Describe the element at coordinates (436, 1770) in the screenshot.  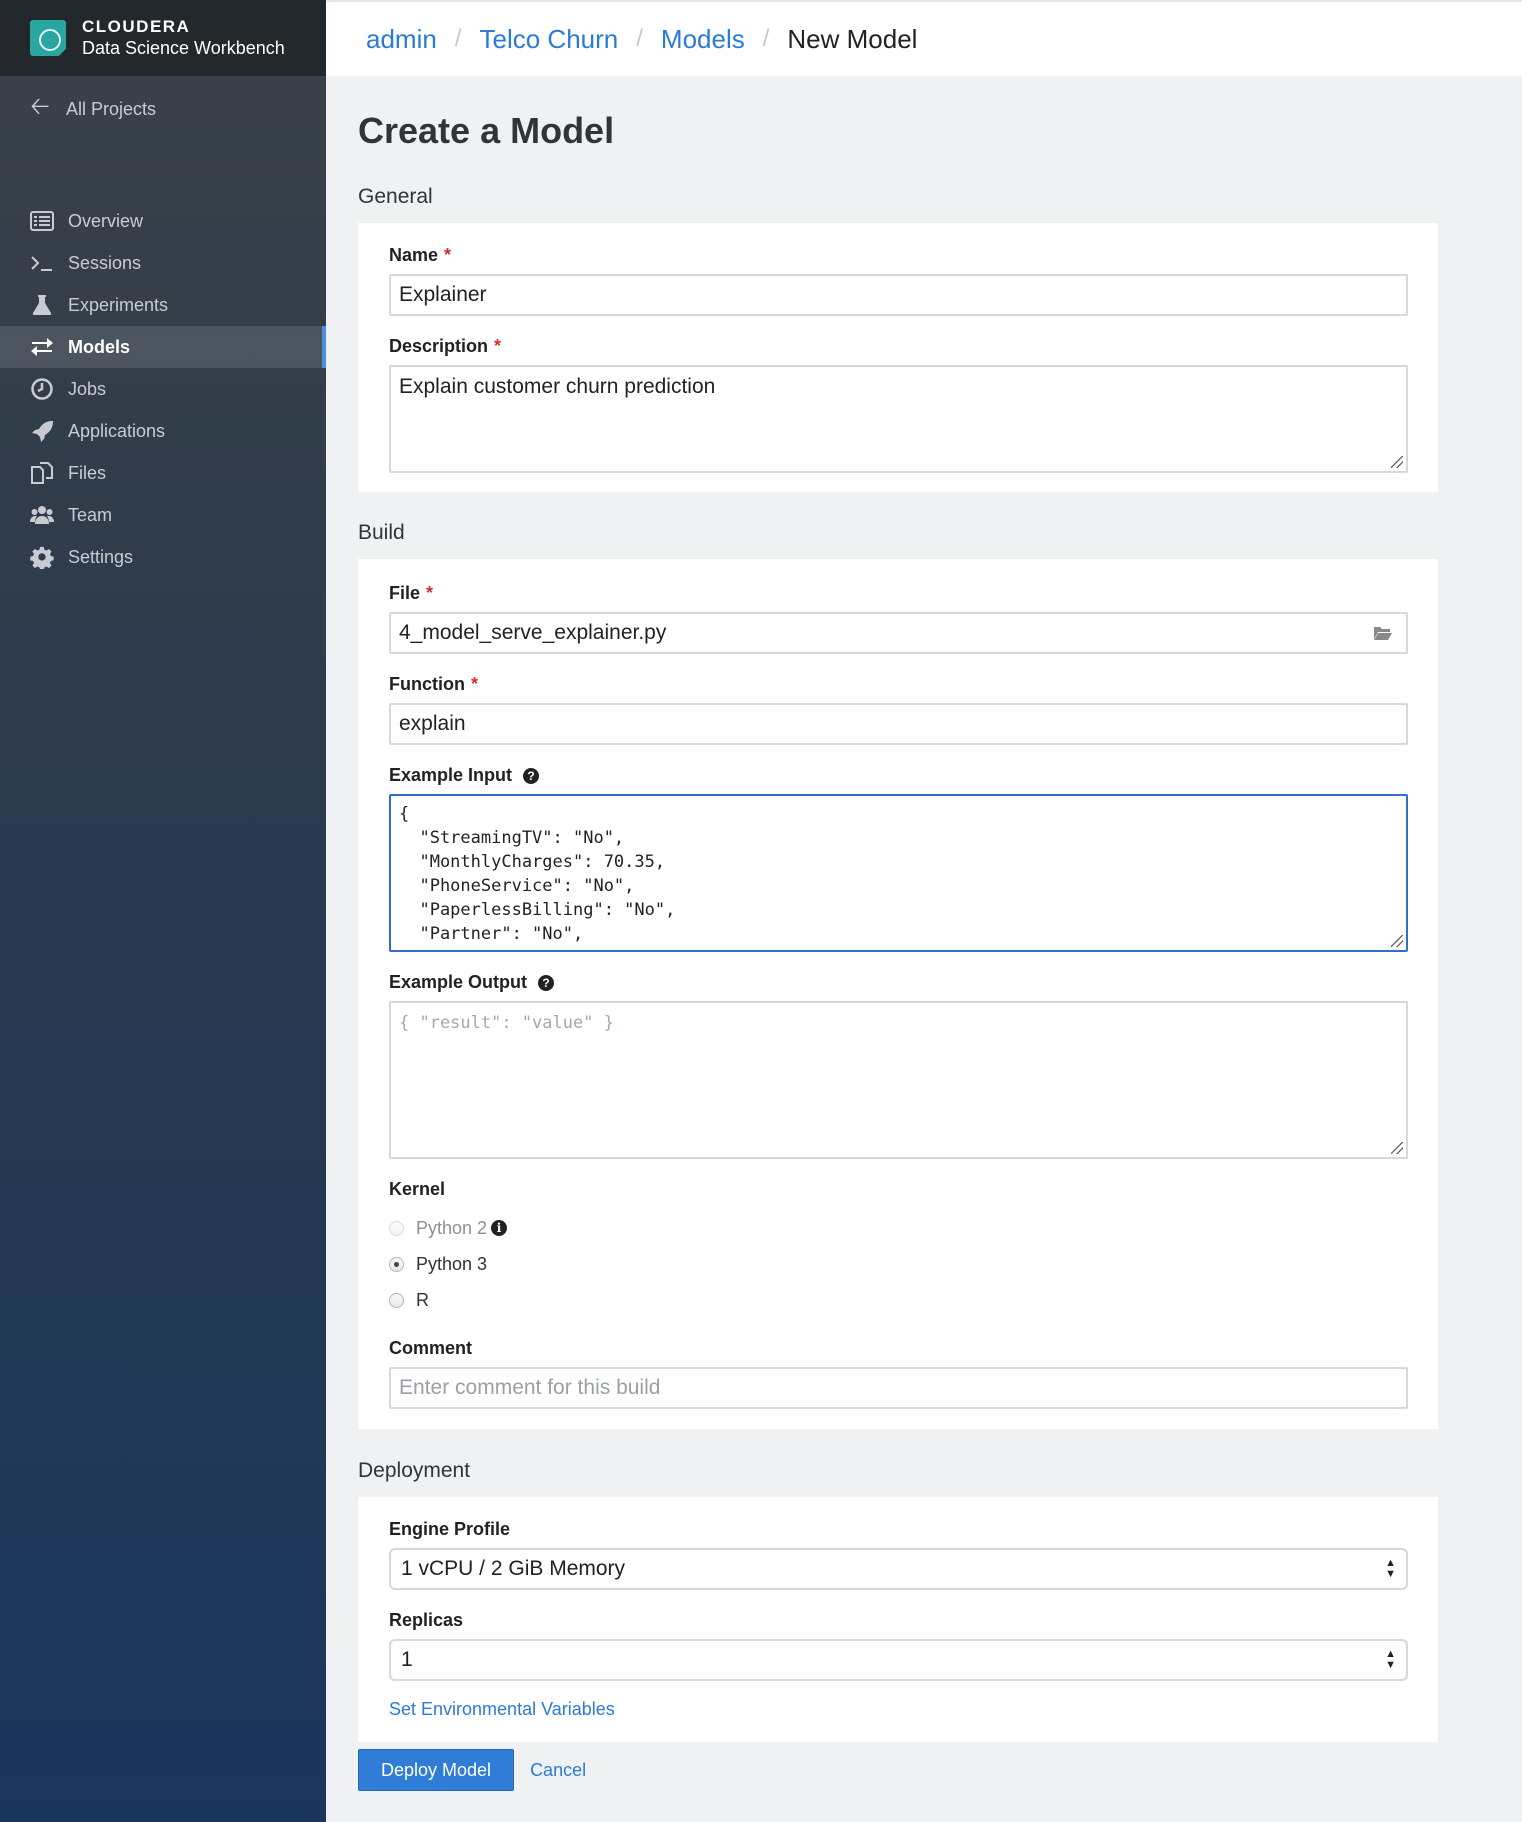
I see `deploy-model-button: Deploy Model` at that location.